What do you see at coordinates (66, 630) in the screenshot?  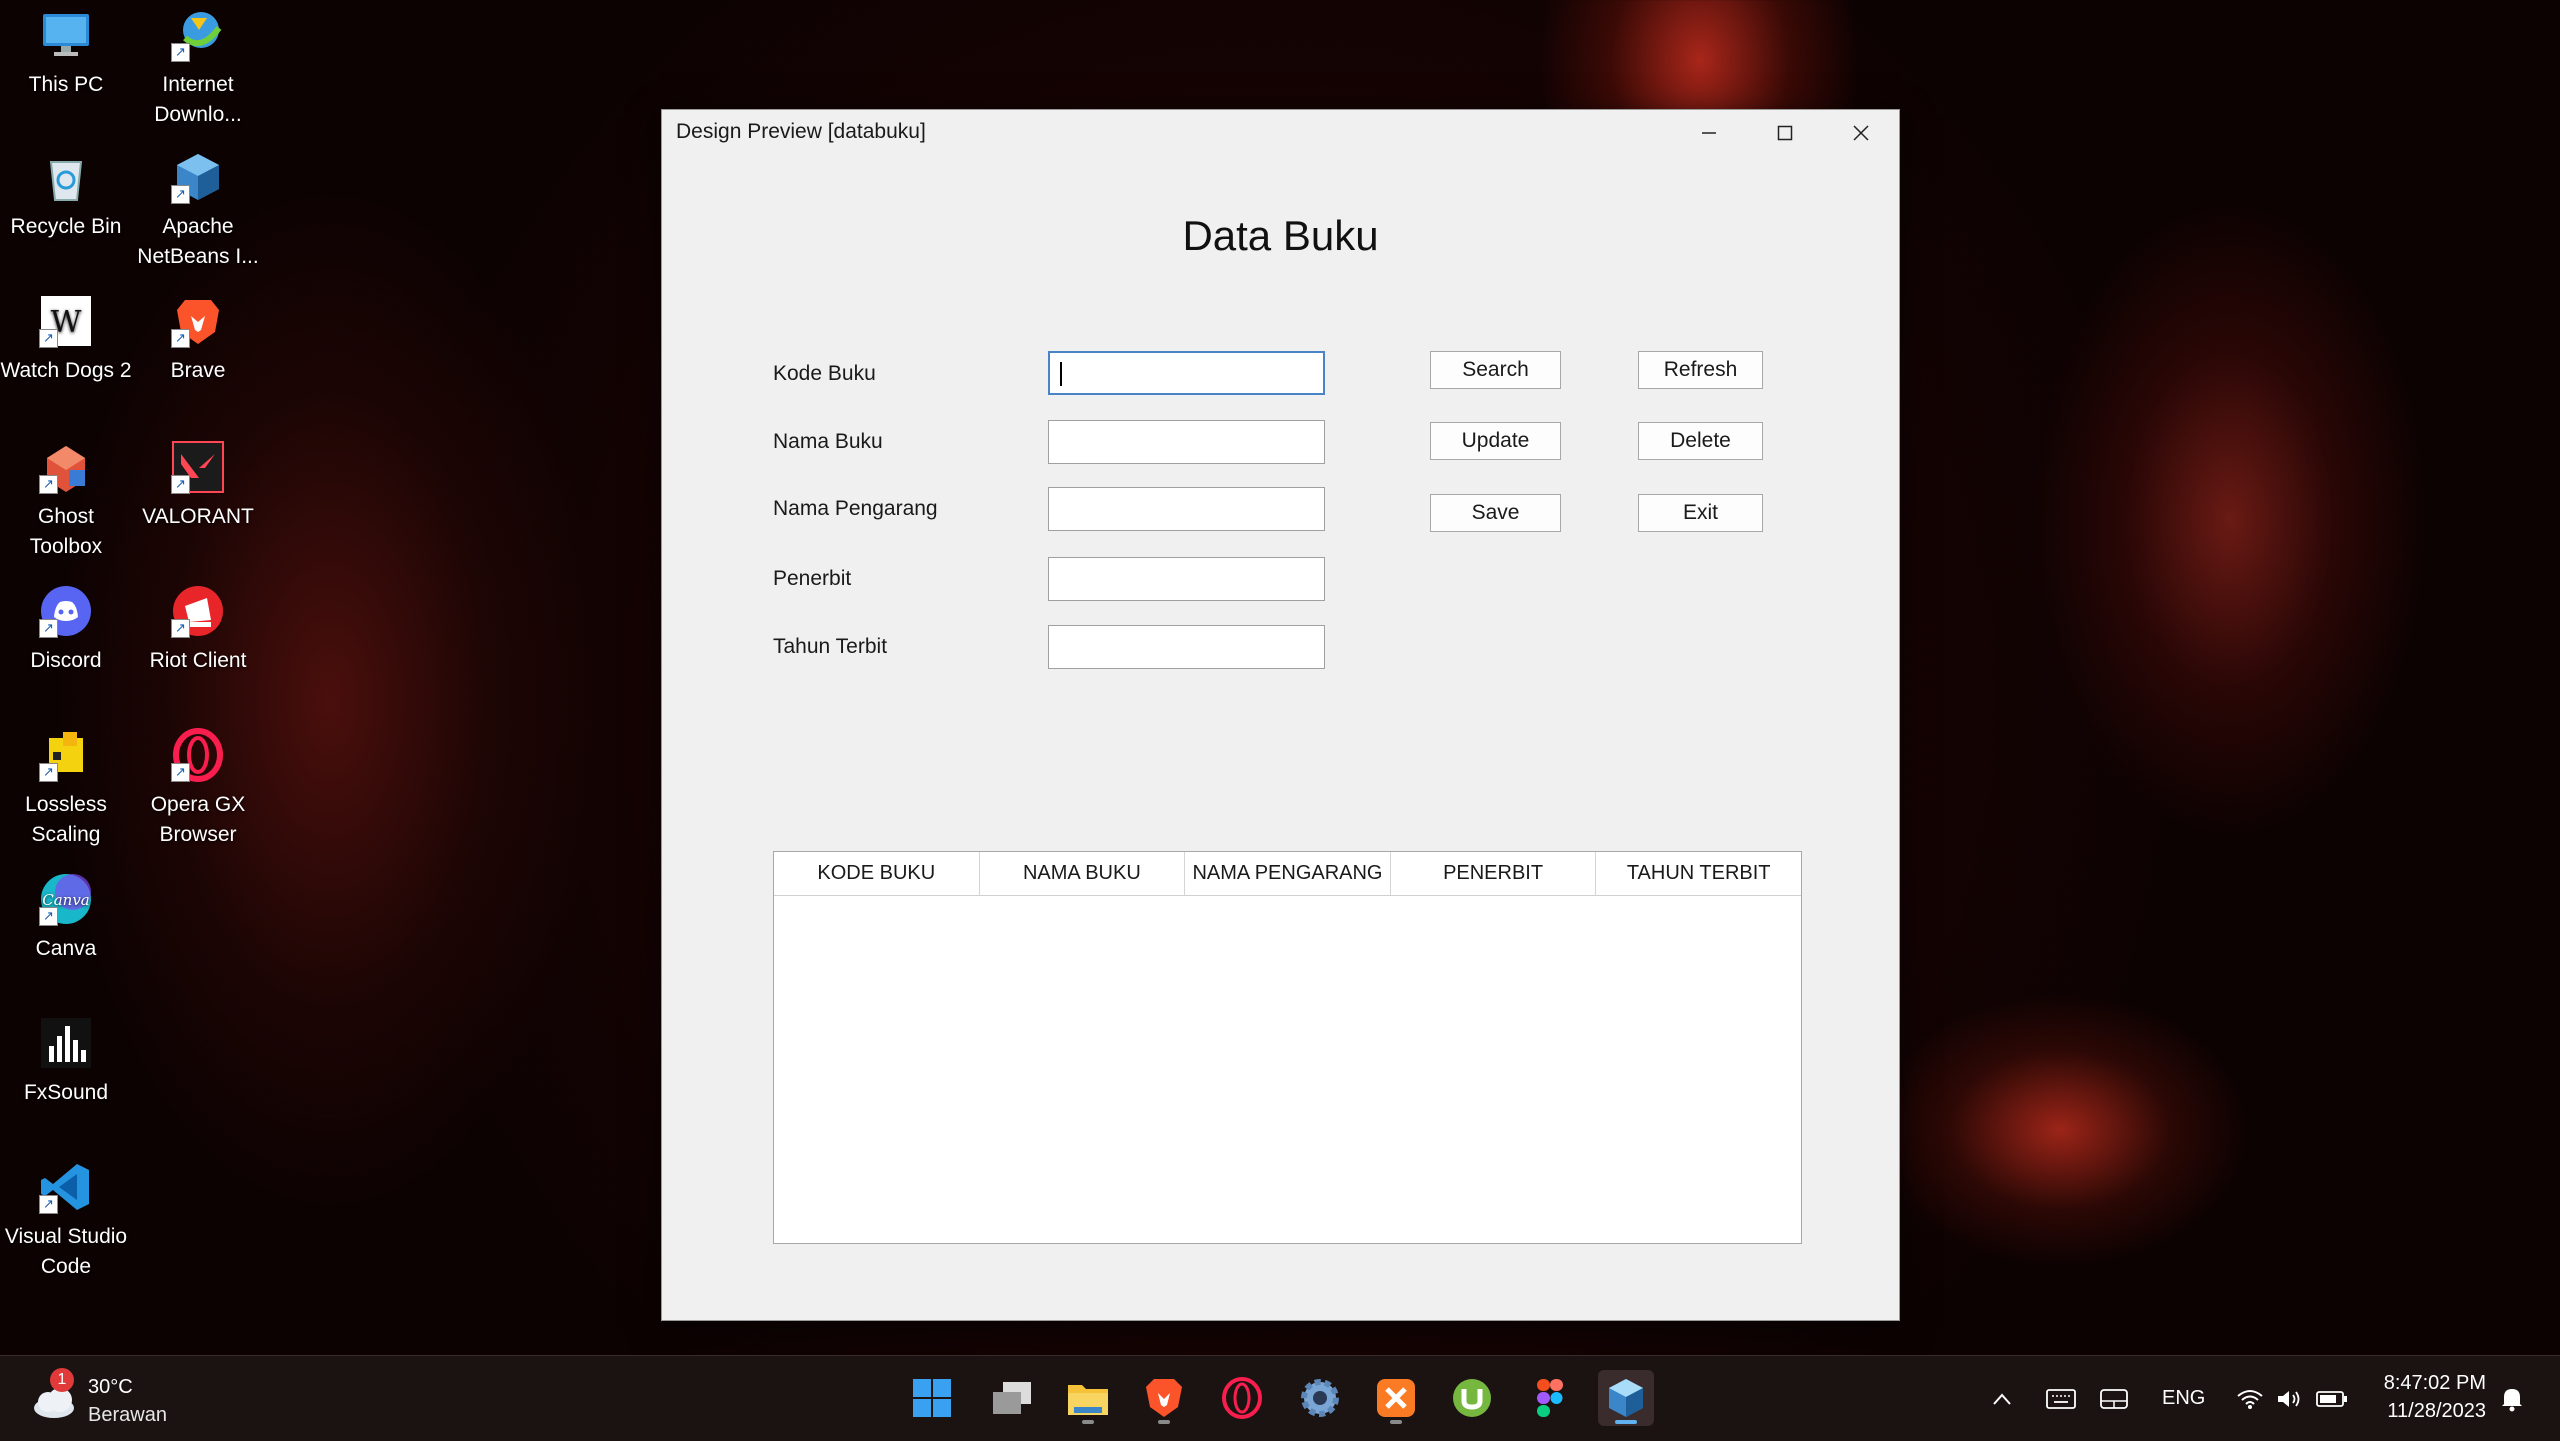 I see `desktop-icon-discord: ↗ Discord` at bounding box center [66, 630].